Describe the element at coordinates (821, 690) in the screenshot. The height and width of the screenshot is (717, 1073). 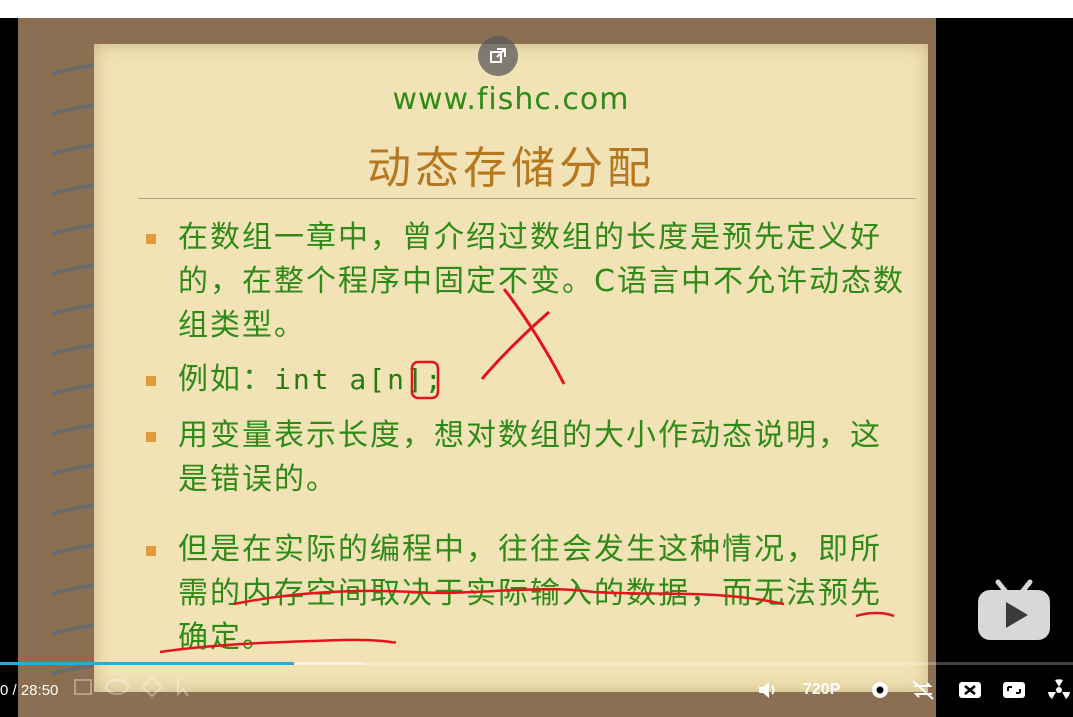
I see `quality-selector: 720P` at that location.